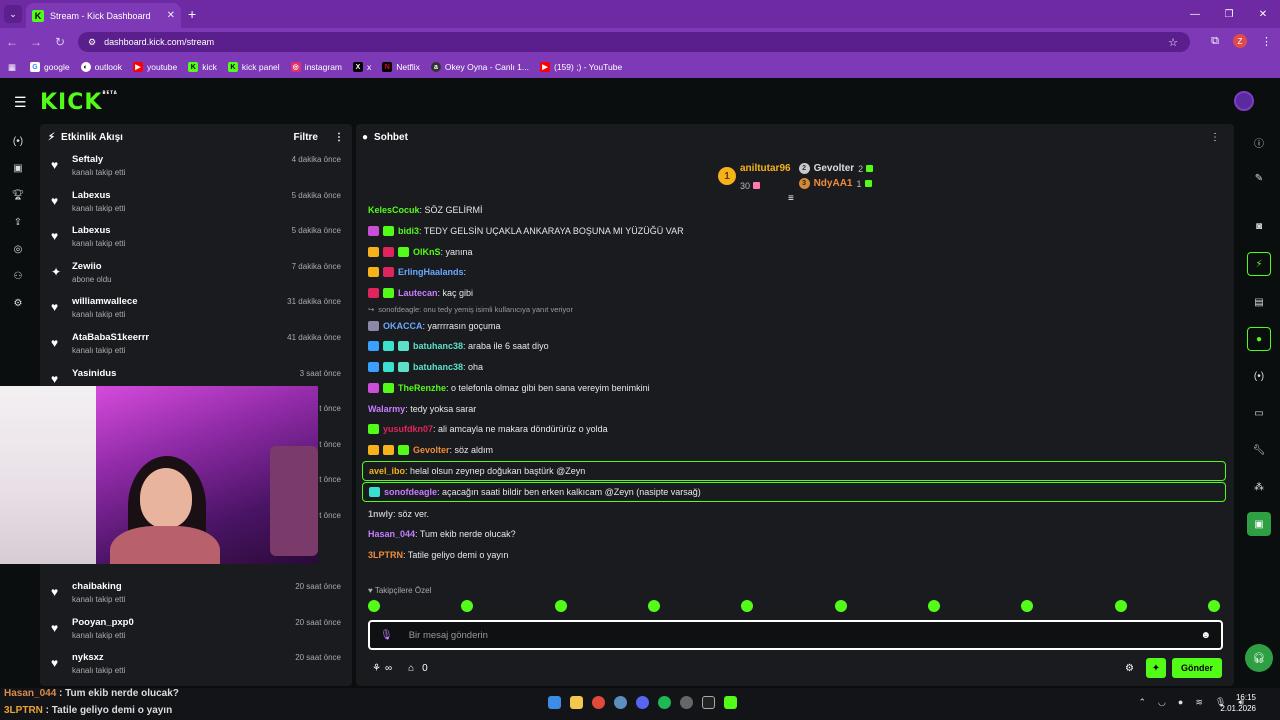 The image size is (1280, 720). Describe the element at coordinates (794, 325) in the screenshot. I see `chat-message: OKACCA: yarrrrasın goçuma` at that location.